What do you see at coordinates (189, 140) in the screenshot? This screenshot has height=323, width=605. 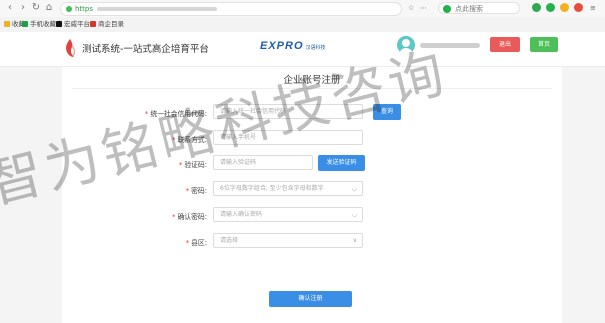 I see `phone-label: * 联系方式:` at bounding box center [189, 140].